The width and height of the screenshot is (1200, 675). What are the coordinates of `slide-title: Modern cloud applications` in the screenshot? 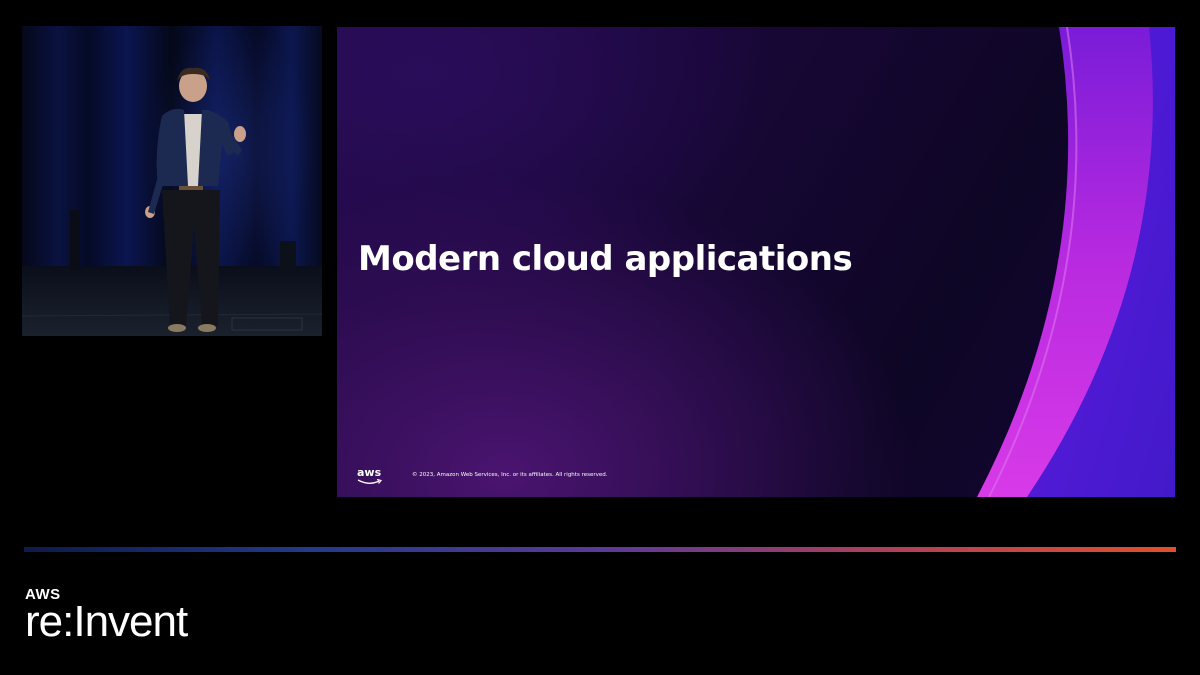 It's located at (605, 259).